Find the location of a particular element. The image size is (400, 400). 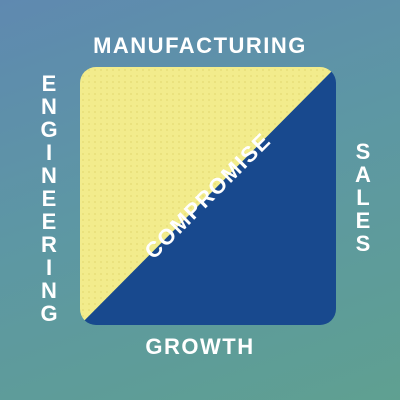

label-letter: A is located at coordinates (363, 174).